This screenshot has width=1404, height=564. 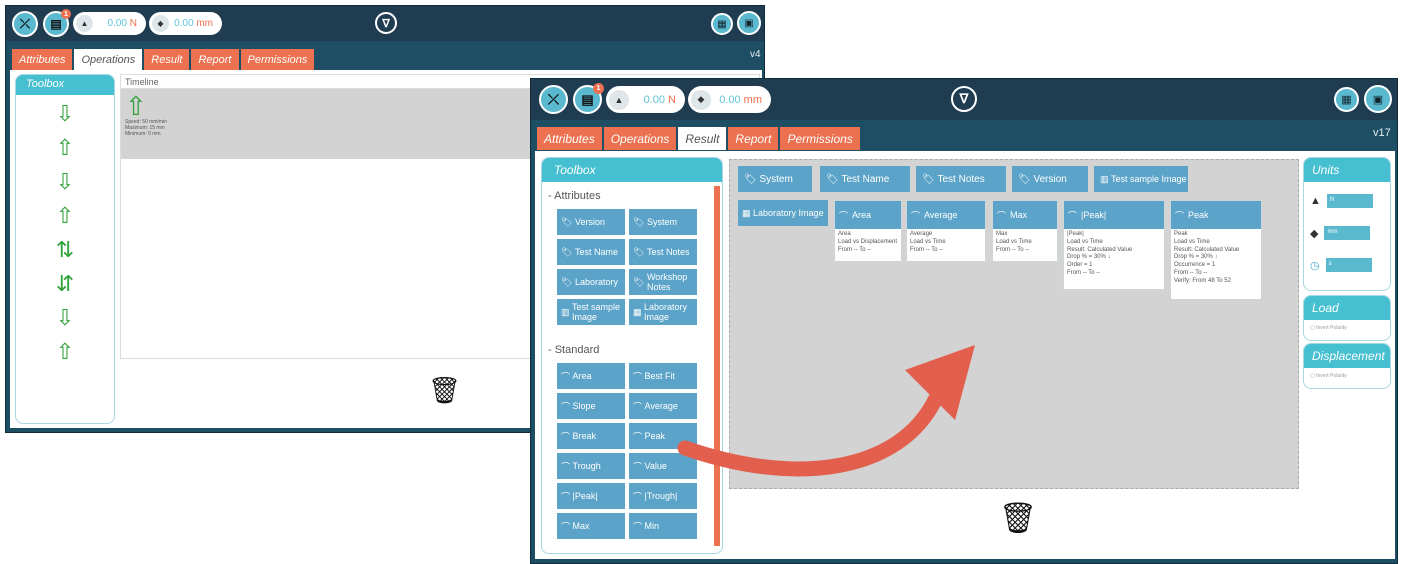 I want to click on drag-arrow, so click(x=826, y=411).